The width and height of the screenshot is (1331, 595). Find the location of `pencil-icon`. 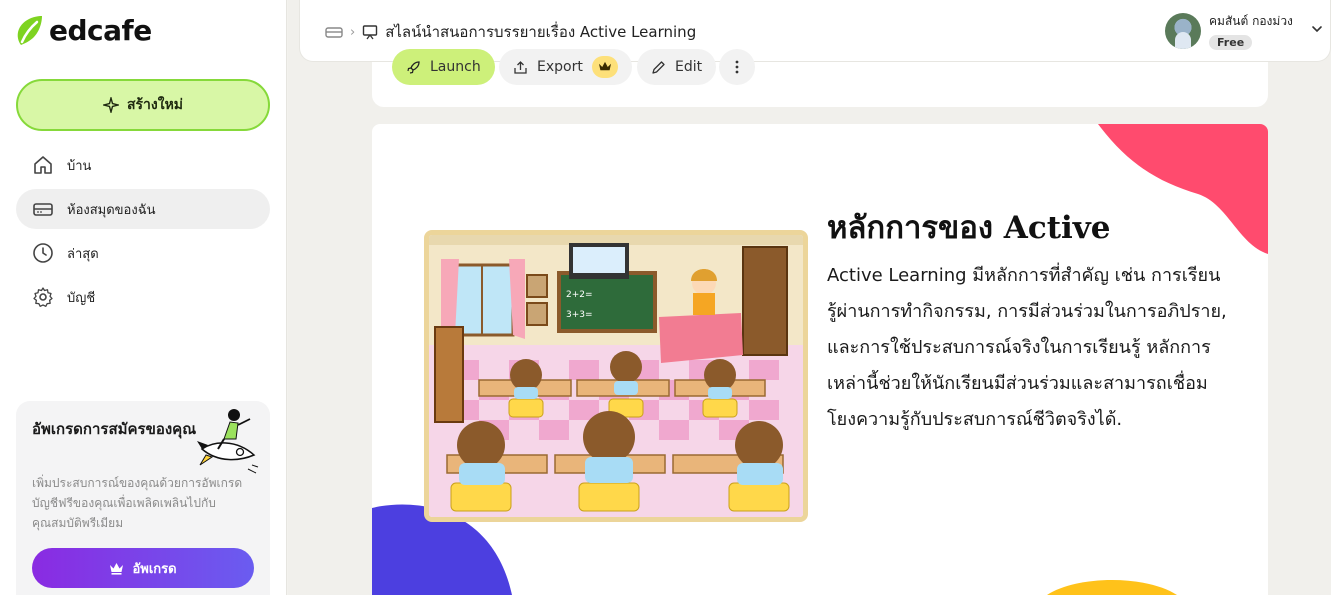

pencil-icon is located at coordinates (658, 67).